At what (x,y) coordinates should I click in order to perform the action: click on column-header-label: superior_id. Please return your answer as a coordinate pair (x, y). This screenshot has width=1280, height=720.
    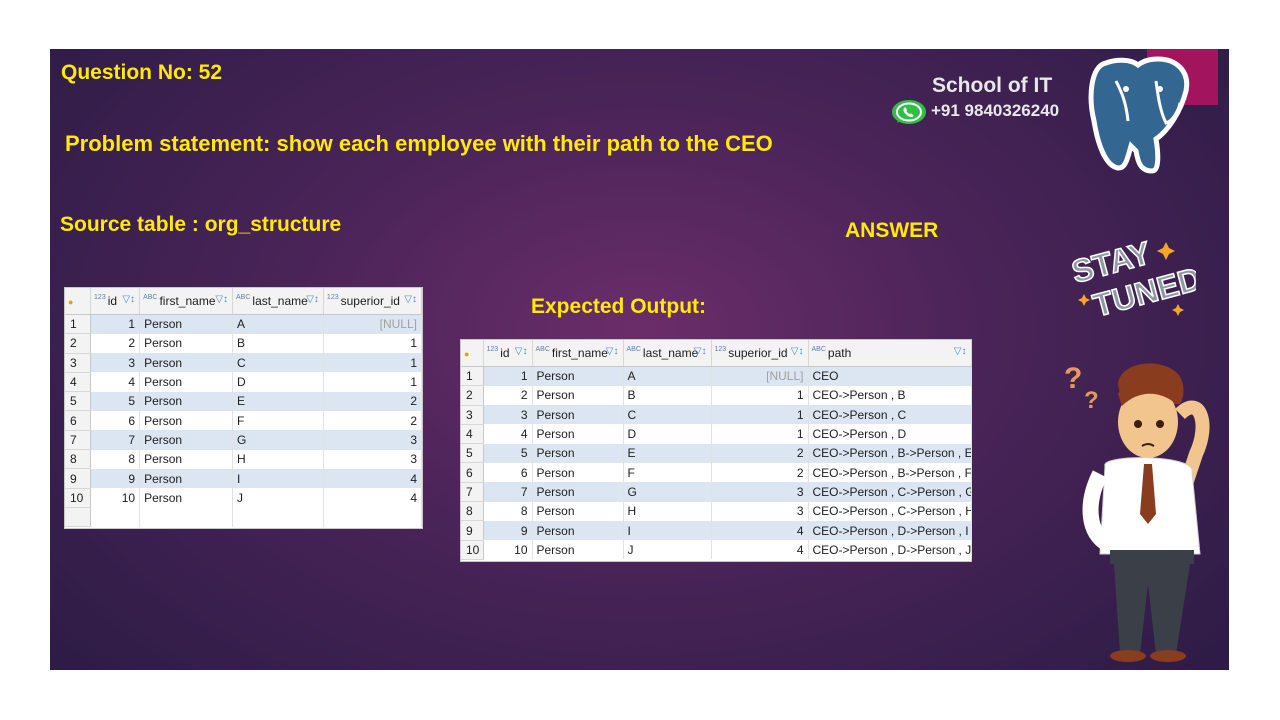
    Looking at the image, I should click on (758, 353).